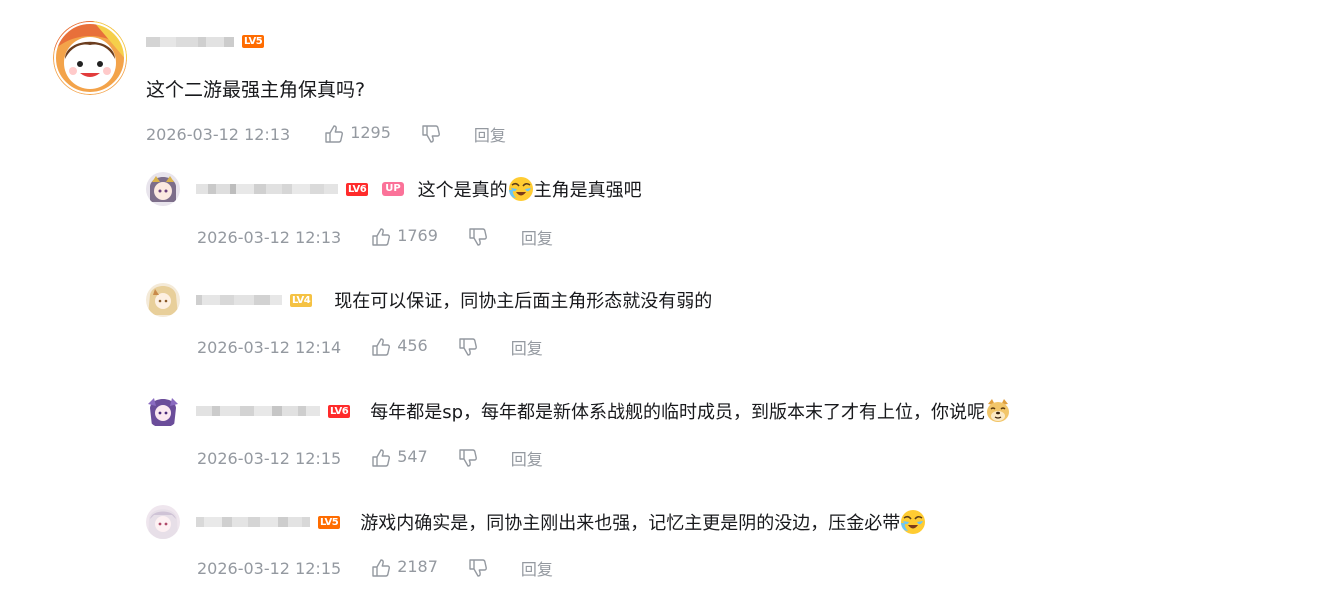 The width and height of the screenshot is (1318, 608). I want to click on like-count: 547, so click(412, 456).